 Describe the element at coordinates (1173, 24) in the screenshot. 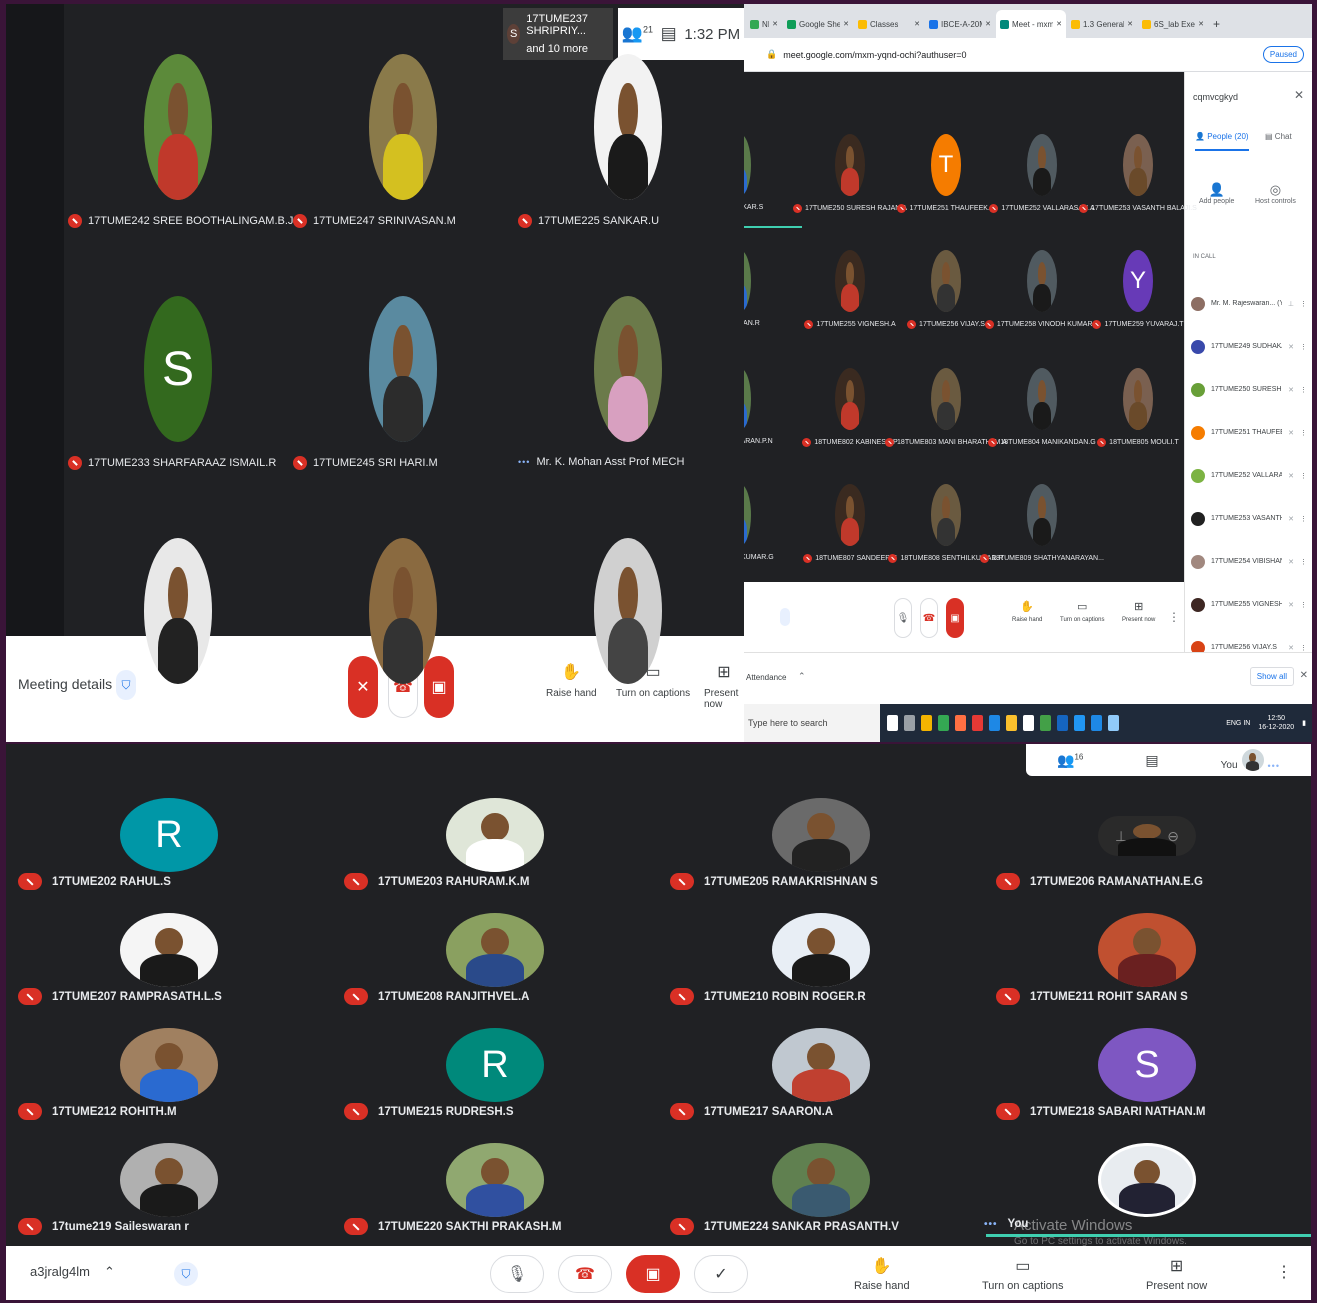

I see `browser-tab: 6S_lab Exercises✕` at that location.